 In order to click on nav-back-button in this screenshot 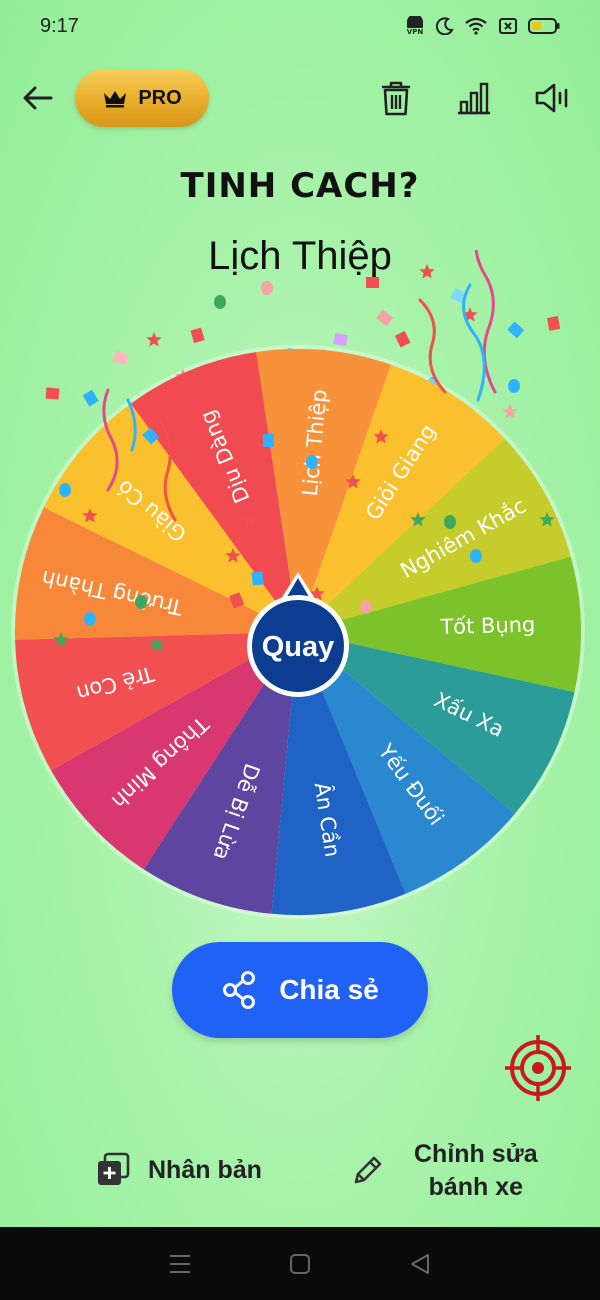, I will do `click(420, 1264)`.